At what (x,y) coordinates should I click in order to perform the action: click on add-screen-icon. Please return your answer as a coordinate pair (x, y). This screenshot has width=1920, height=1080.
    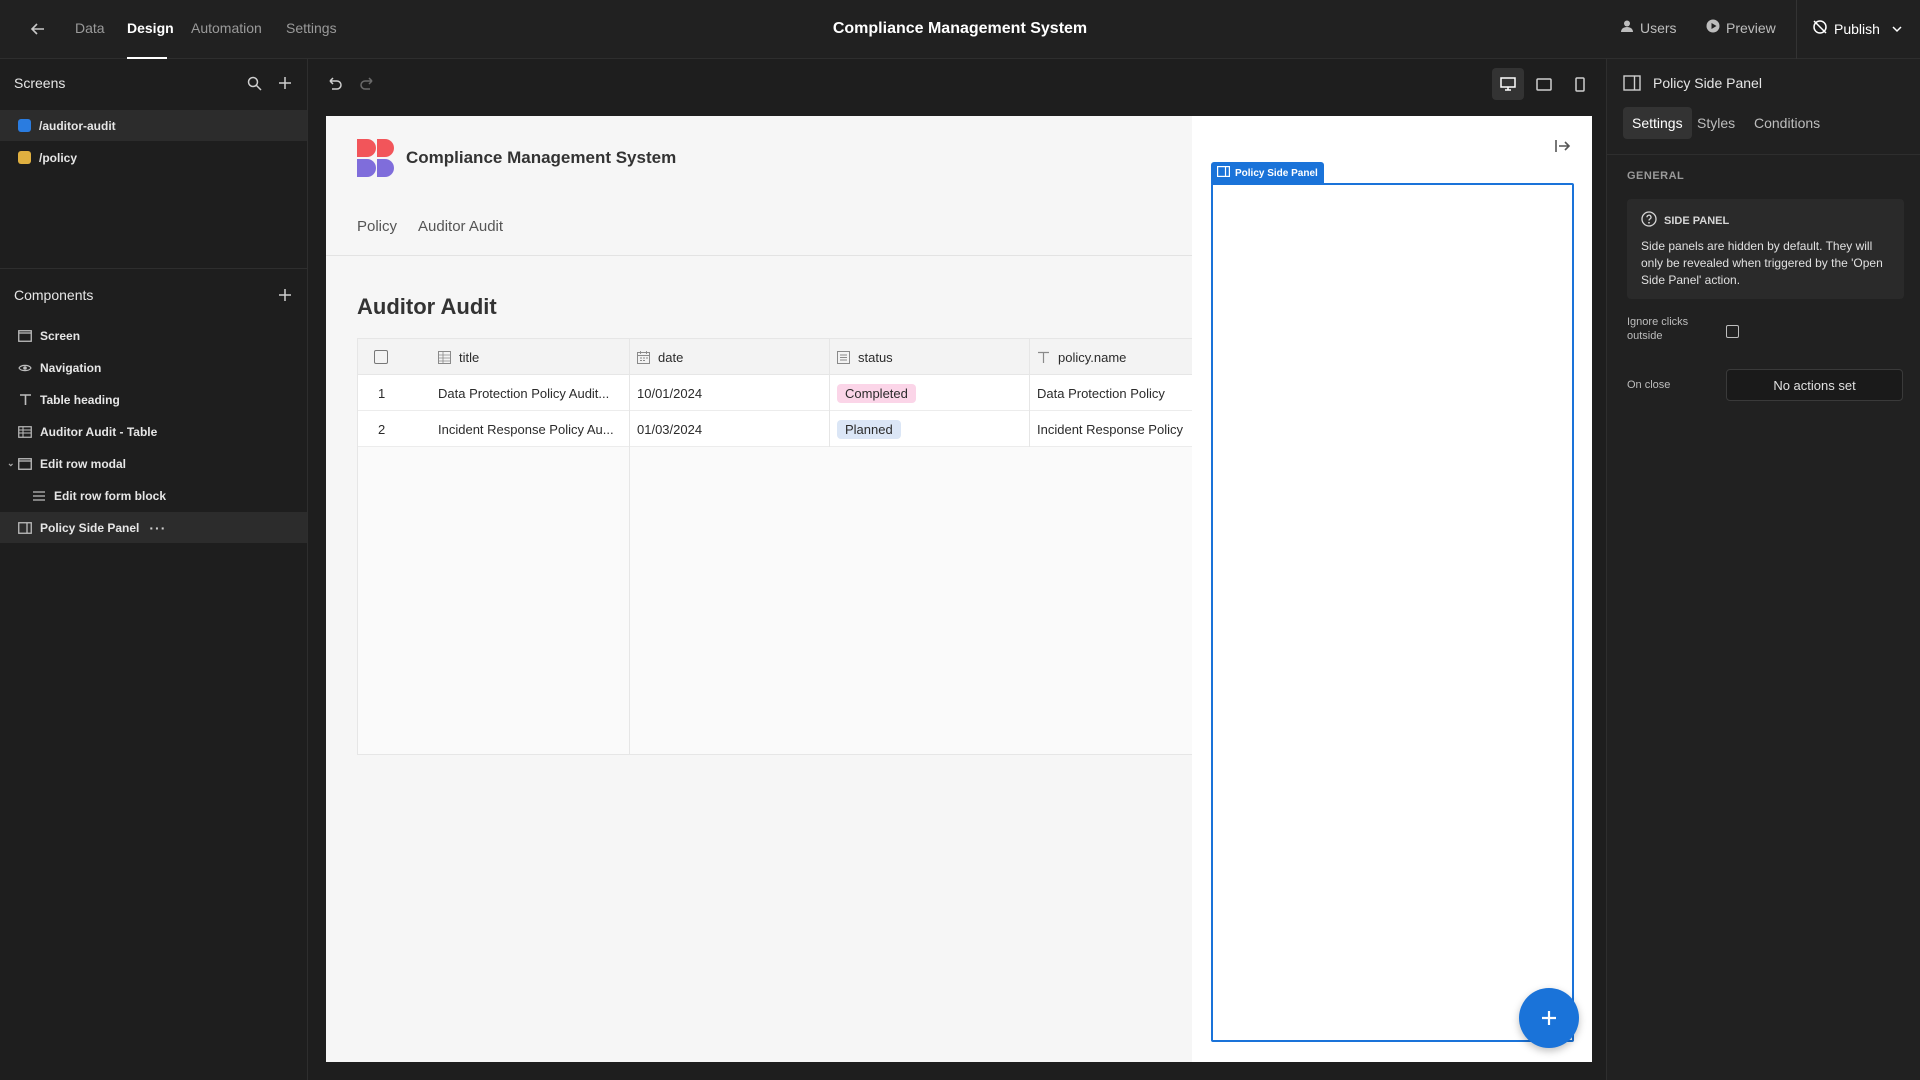
    Looking at the image, I should click on (285, 83).